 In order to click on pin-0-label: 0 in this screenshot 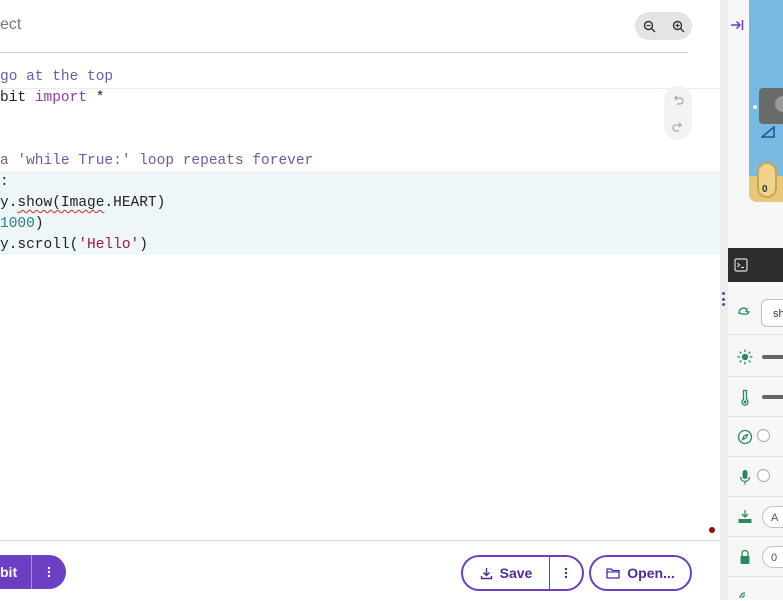, I will do `click(765, 189)`.